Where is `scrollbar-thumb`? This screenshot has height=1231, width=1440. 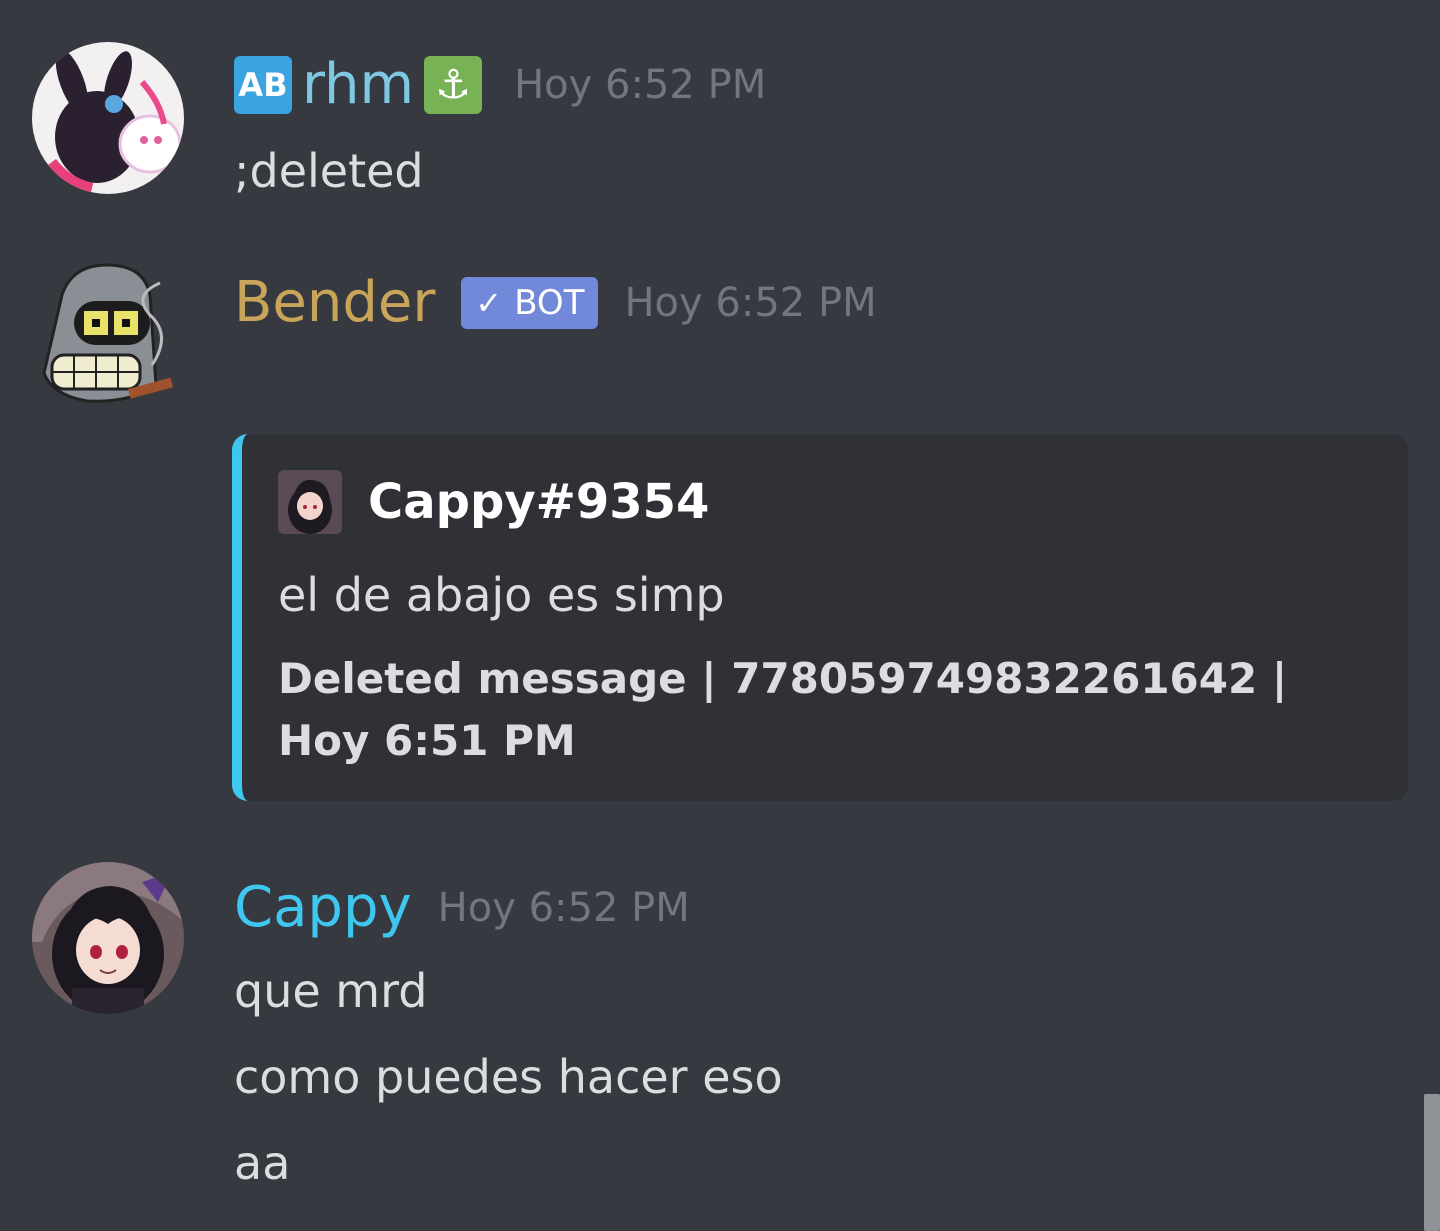
scrollbar-thumb is located at coordinates (1432, 1162).